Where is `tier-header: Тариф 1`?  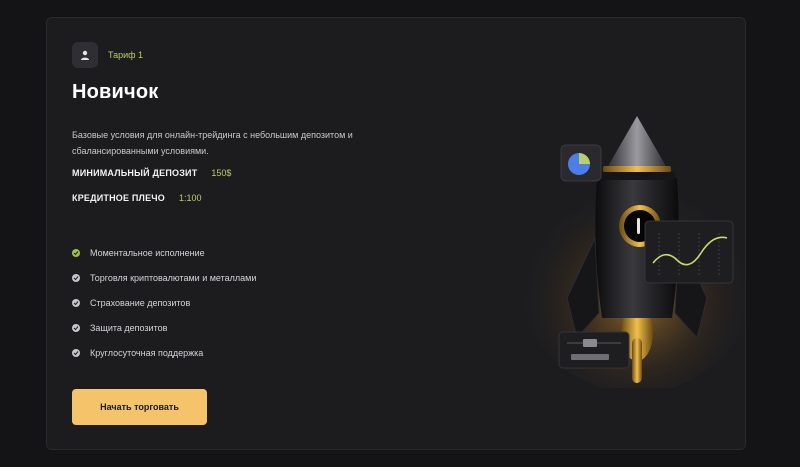 tier-header: Тариф 1 is located at coordinates (107, 55).